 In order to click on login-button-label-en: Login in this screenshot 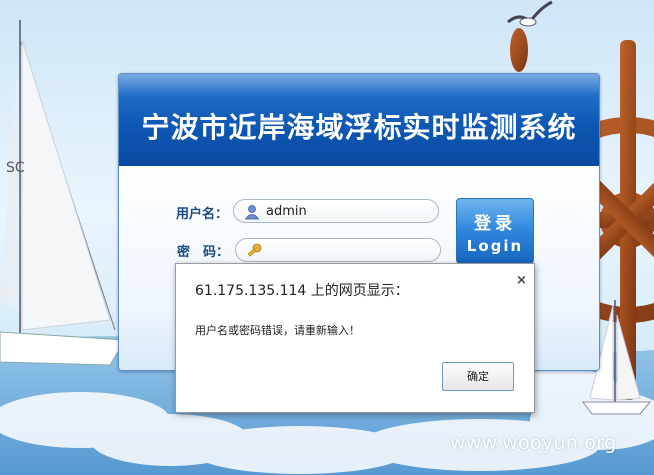, I will do `click(495, 246)`.